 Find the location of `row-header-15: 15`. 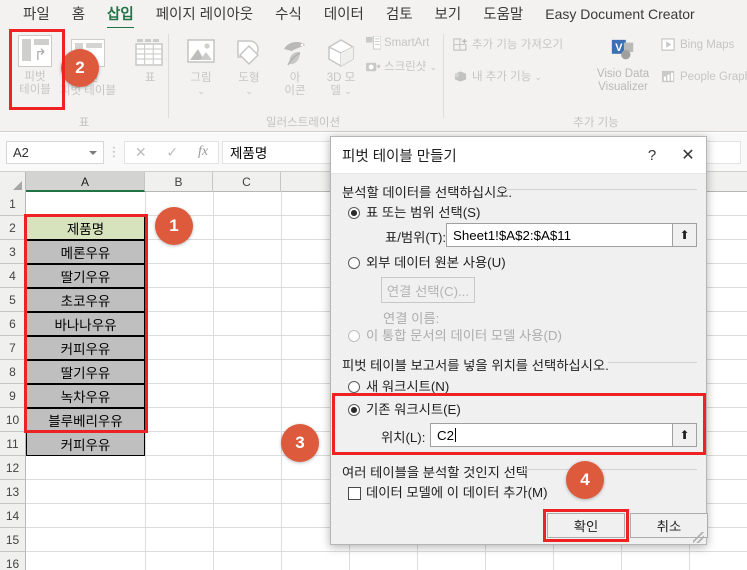

row-header-15: 15 is located at coordinates (13, 540).